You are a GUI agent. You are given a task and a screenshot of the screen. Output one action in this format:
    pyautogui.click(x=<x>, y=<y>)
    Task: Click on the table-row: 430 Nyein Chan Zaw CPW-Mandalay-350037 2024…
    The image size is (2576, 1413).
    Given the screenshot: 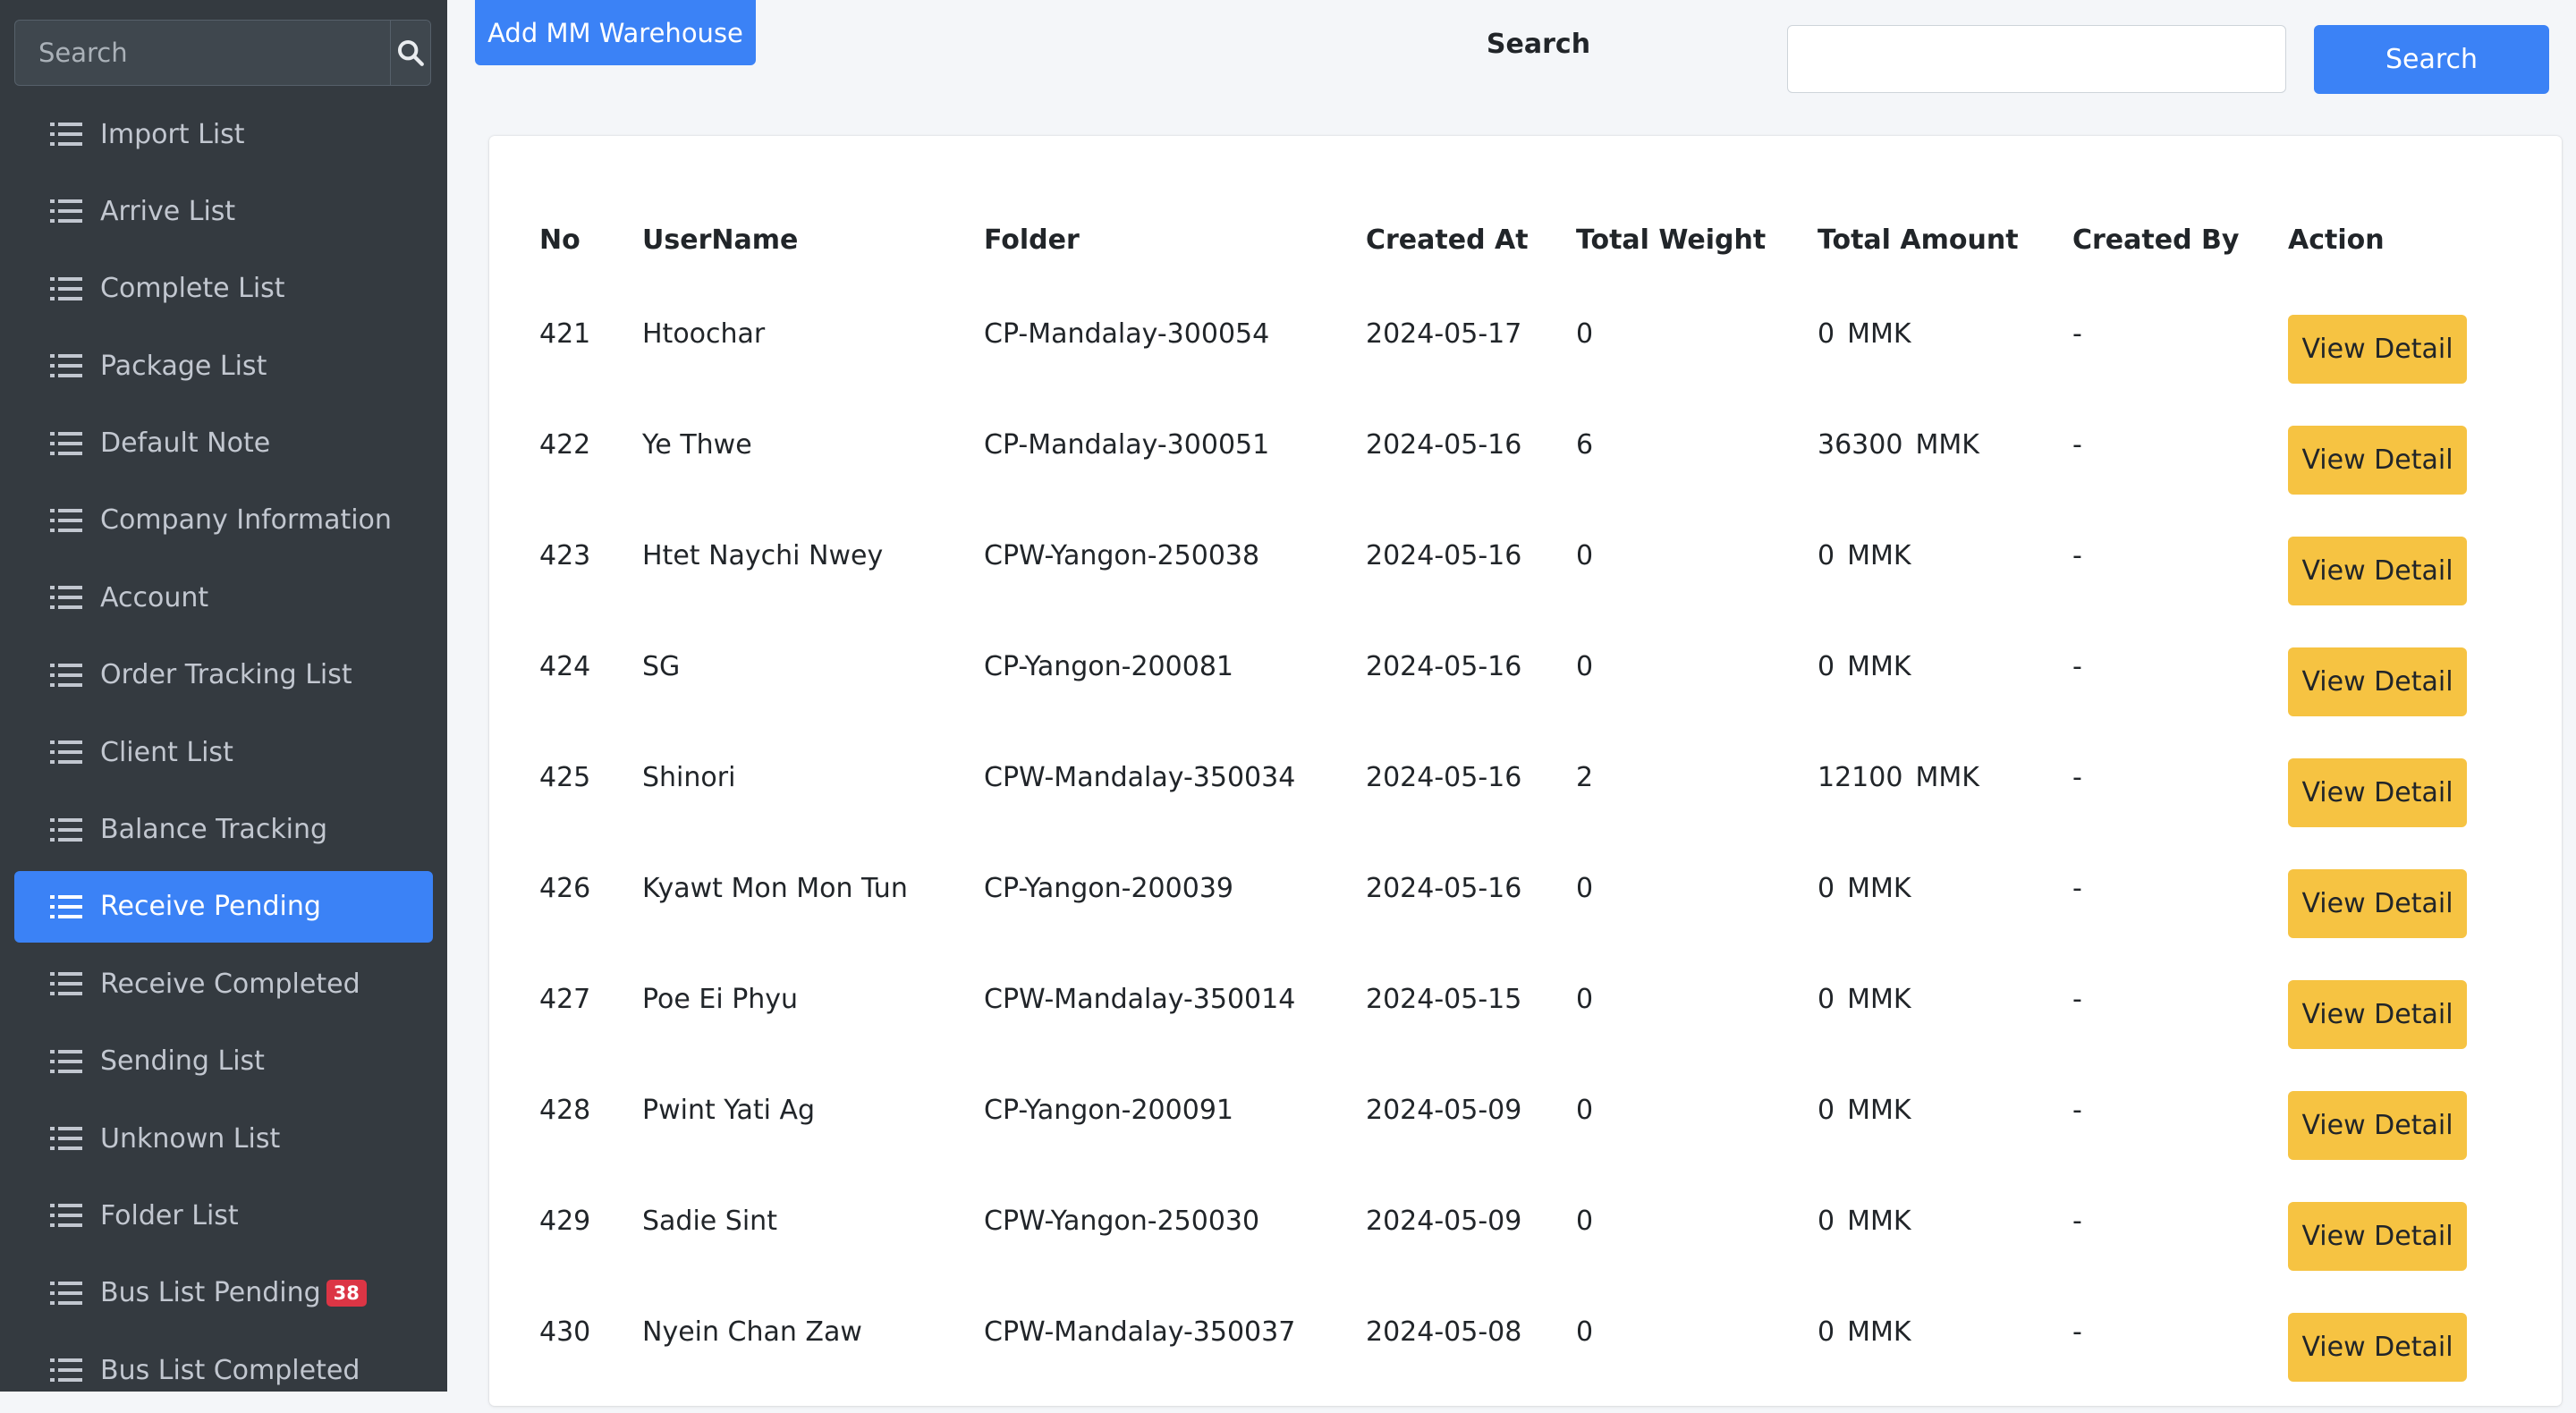 What is the action you would take?
    pyautogui.click(x=1525, y=1357)
    